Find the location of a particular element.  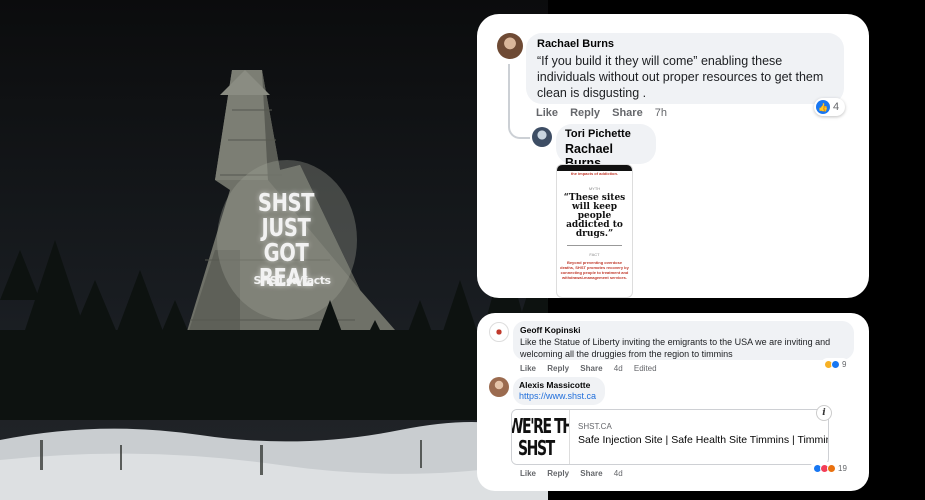

comment-author: Alexis Massicotte is located at coordinates (559, 385).